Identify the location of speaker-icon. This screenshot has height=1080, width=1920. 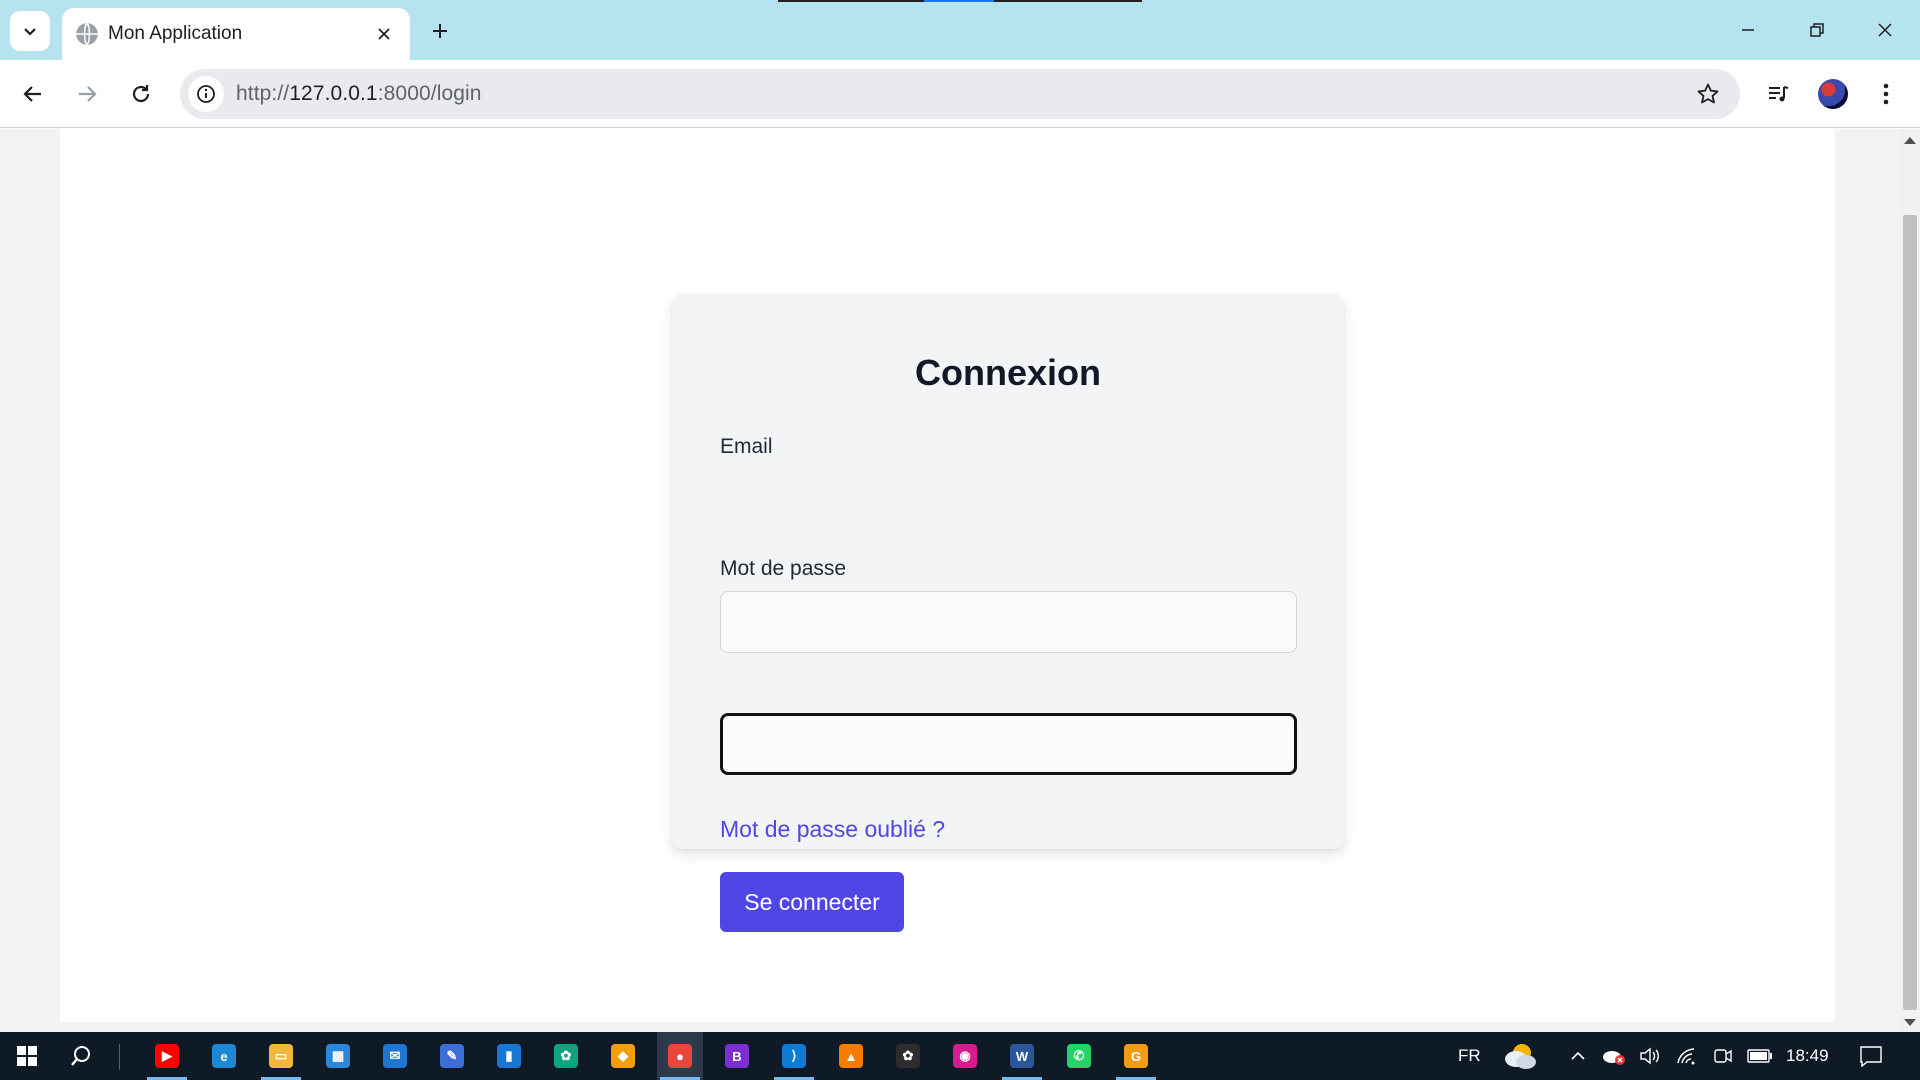
(1649, 1056).